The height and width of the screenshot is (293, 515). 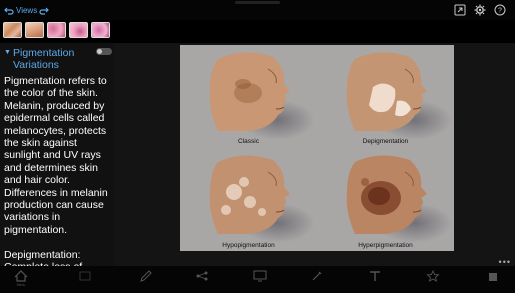 I want to click on quad-hyperpigmentation: Hyperpigmentation, so click(x=385, y=199).